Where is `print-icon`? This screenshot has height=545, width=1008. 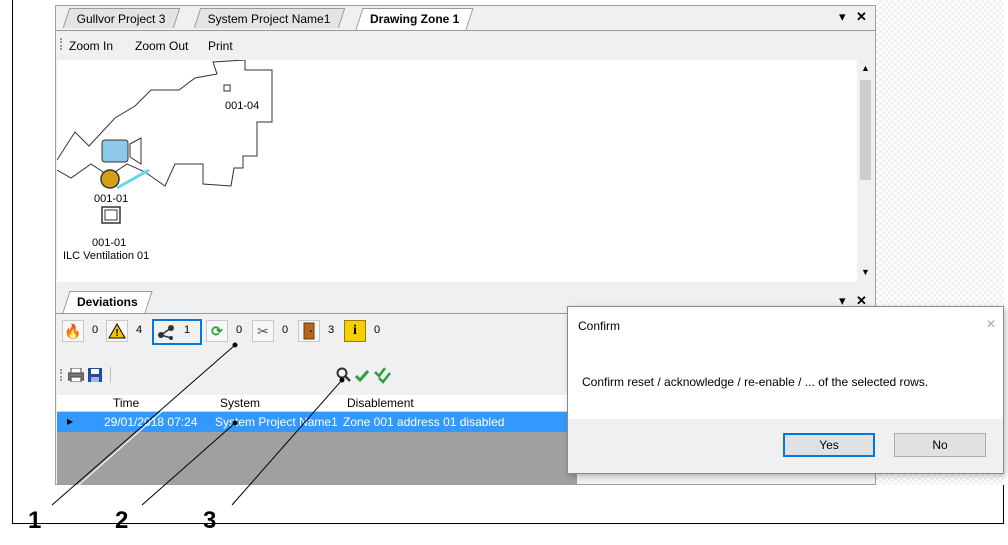
print-icon is located at coordinates (76, 375).